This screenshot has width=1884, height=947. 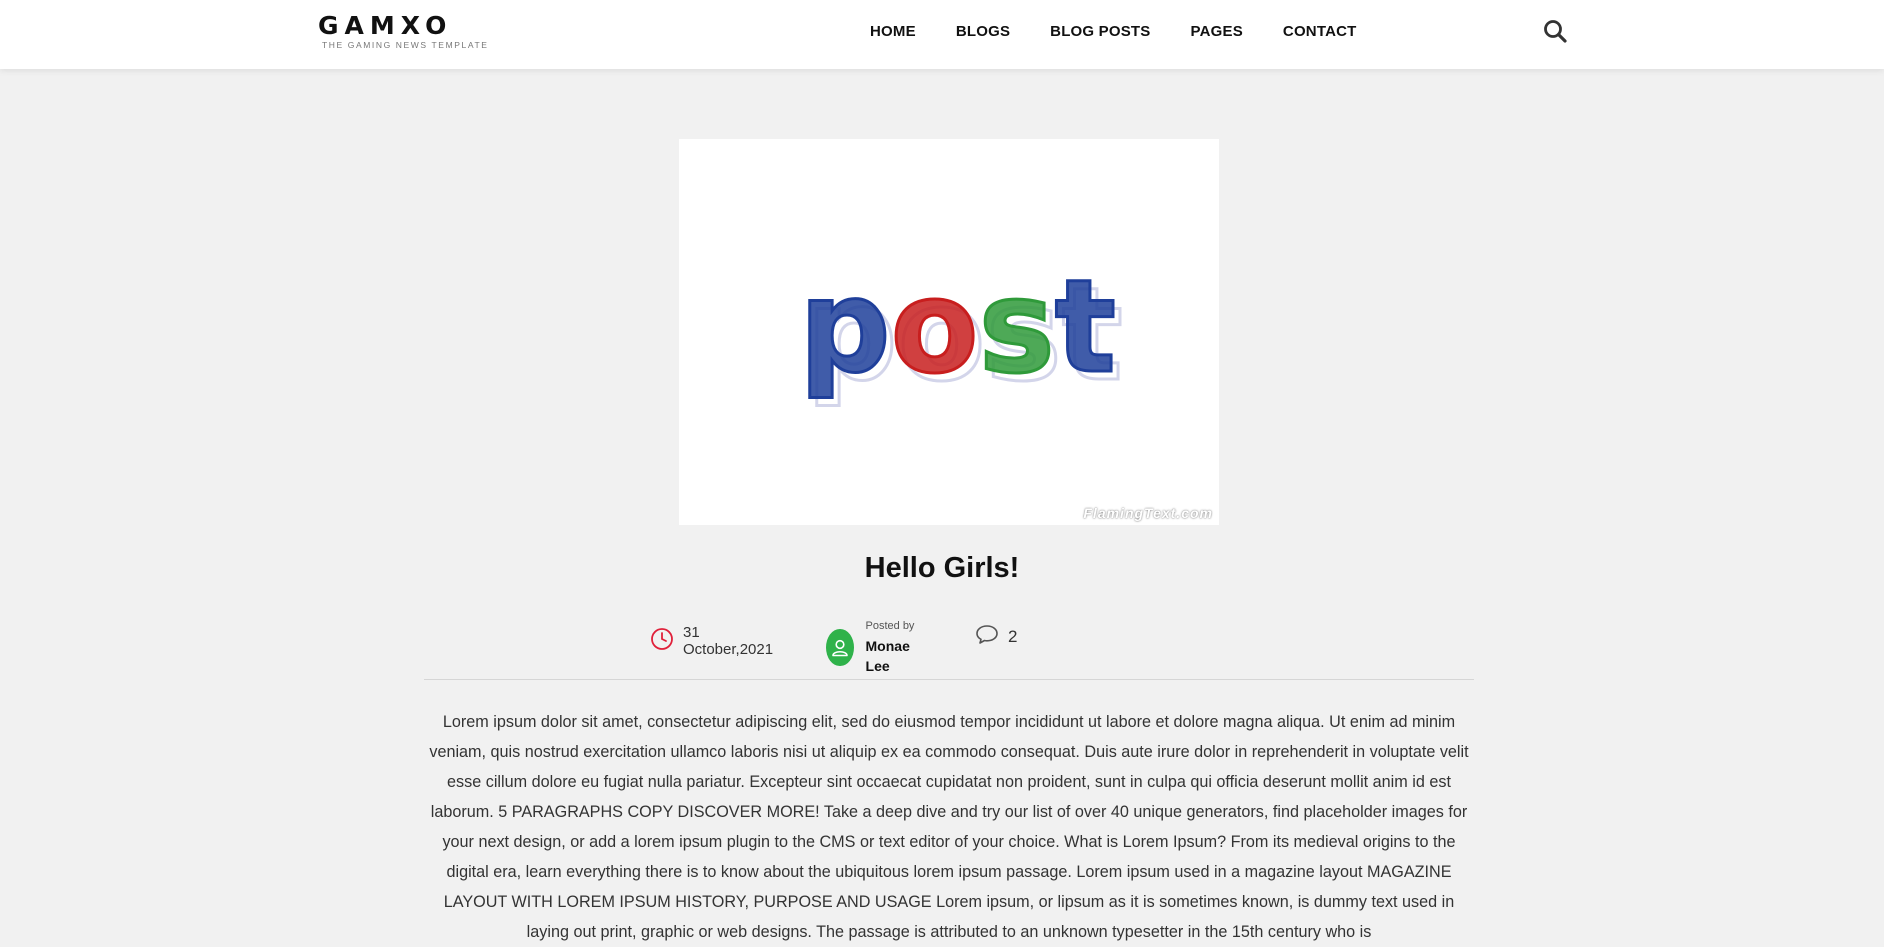 What do you see at coordinates (893, 31) in the screenshot?
I see `nav-home: HOME` at bounding box center [893, 31].